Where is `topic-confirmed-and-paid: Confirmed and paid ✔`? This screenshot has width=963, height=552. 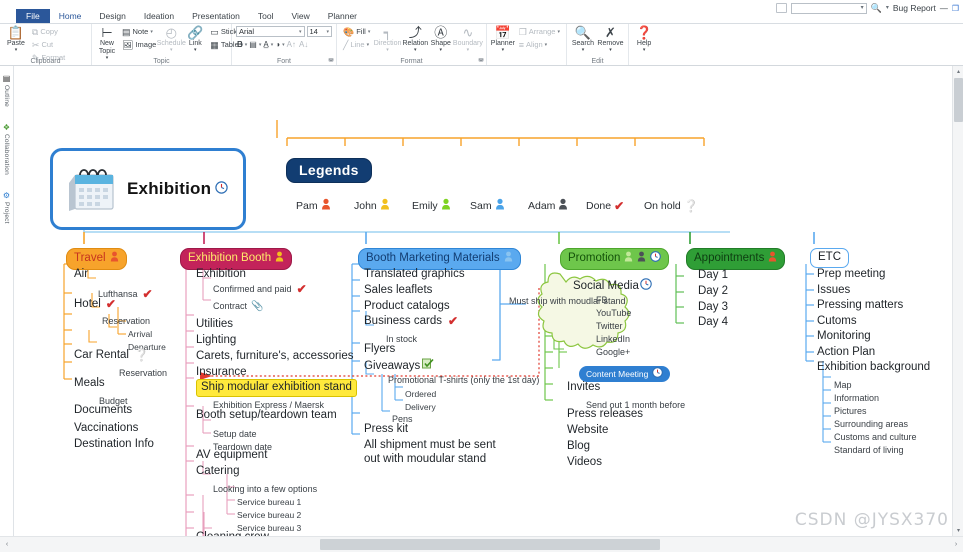
topic-confirmed-and-paid: Confirmed and paid ✔ is located at coordinates (260, 289).